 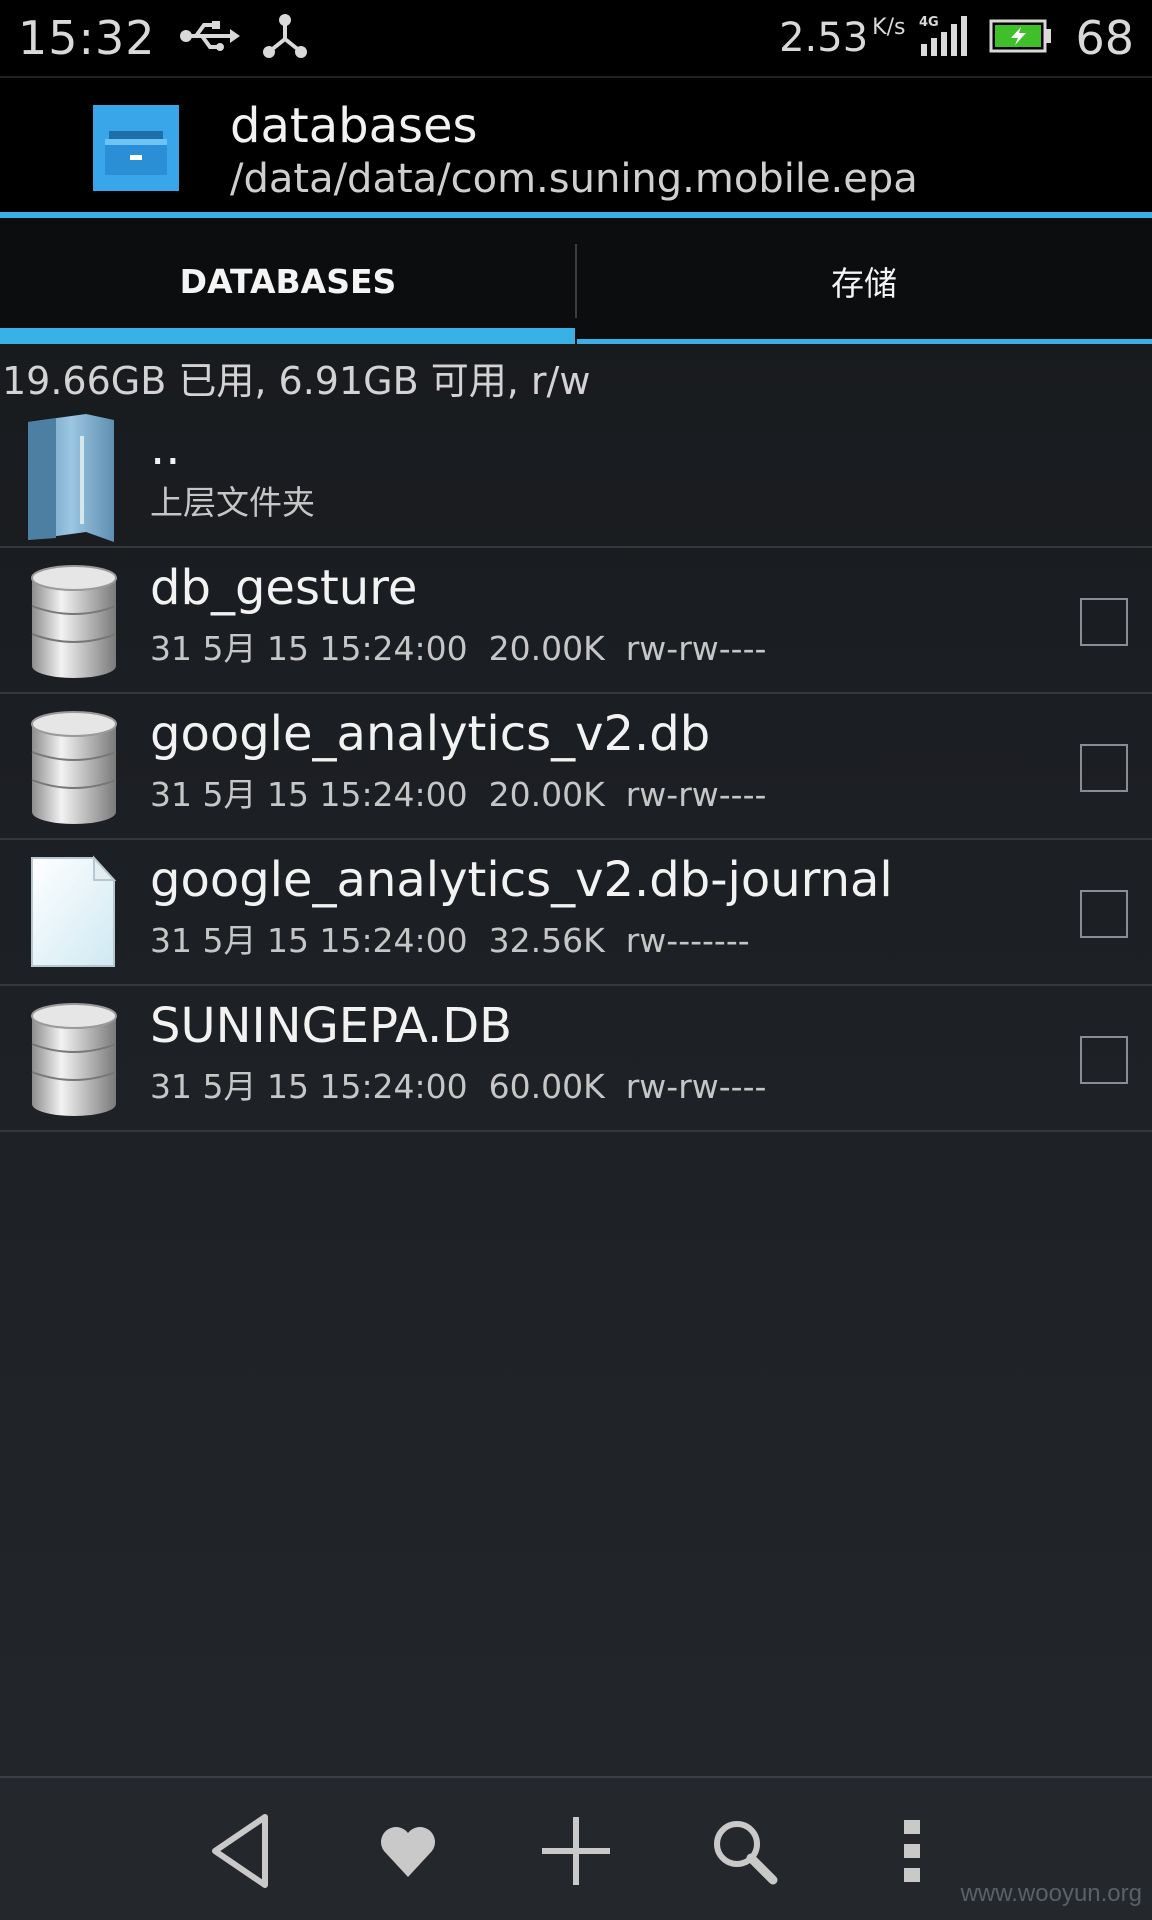 I want to click on tab-bar: DATABASES 存储, so click(x=576, y=281).